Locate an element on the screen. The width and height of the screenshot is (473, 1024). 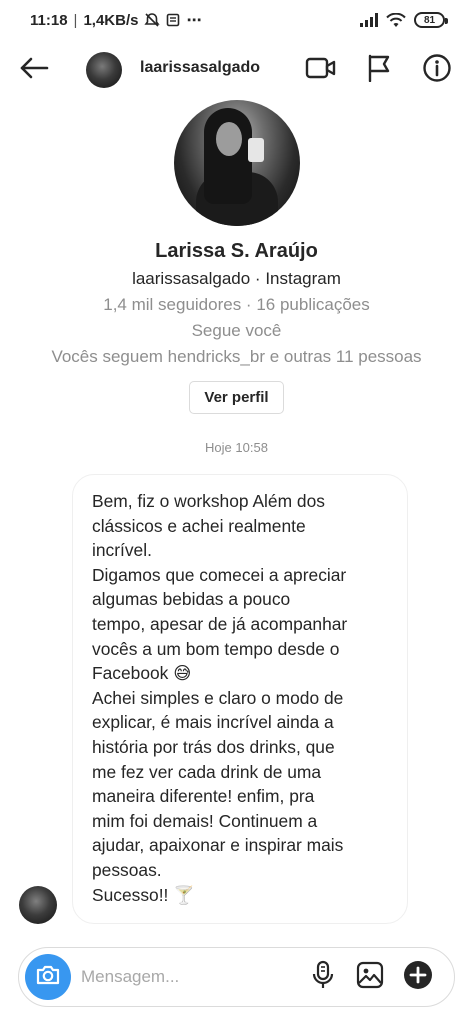
camera-icon is located at coordinates (48, 977).